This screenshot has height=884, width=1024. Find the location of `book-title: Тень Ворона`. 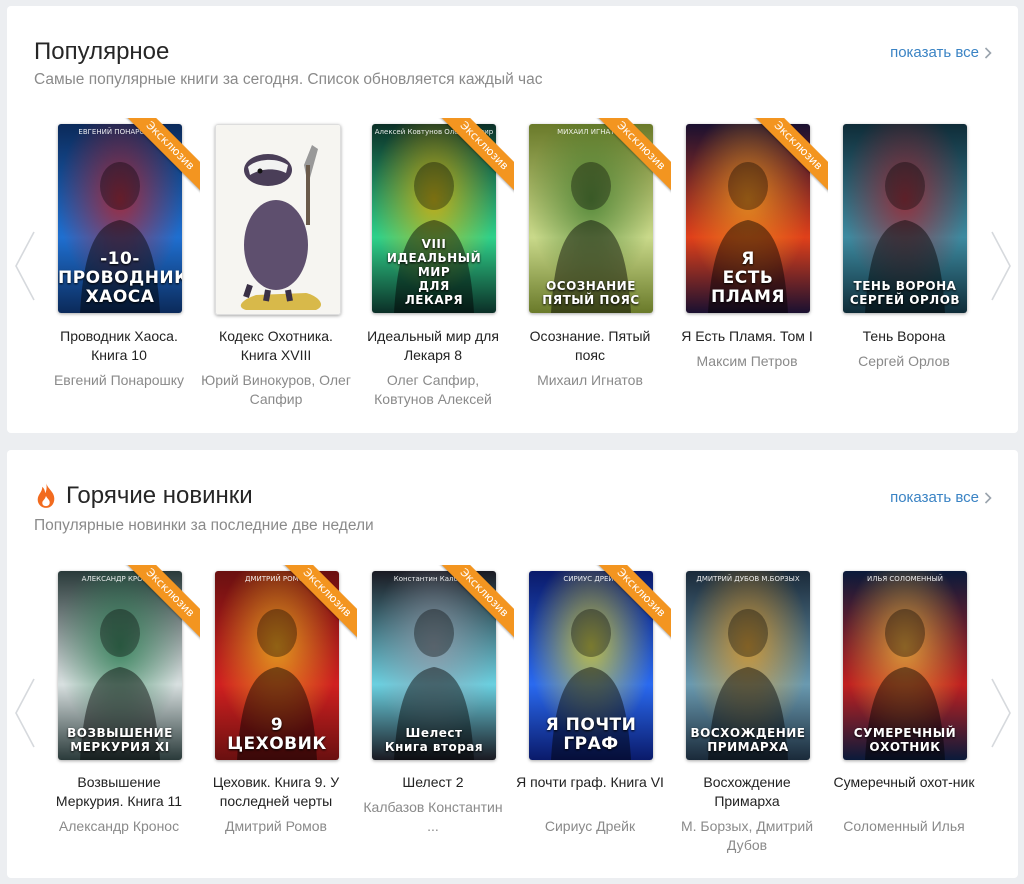

book-title: Тень Ворона is located at coordinates (904, 336).